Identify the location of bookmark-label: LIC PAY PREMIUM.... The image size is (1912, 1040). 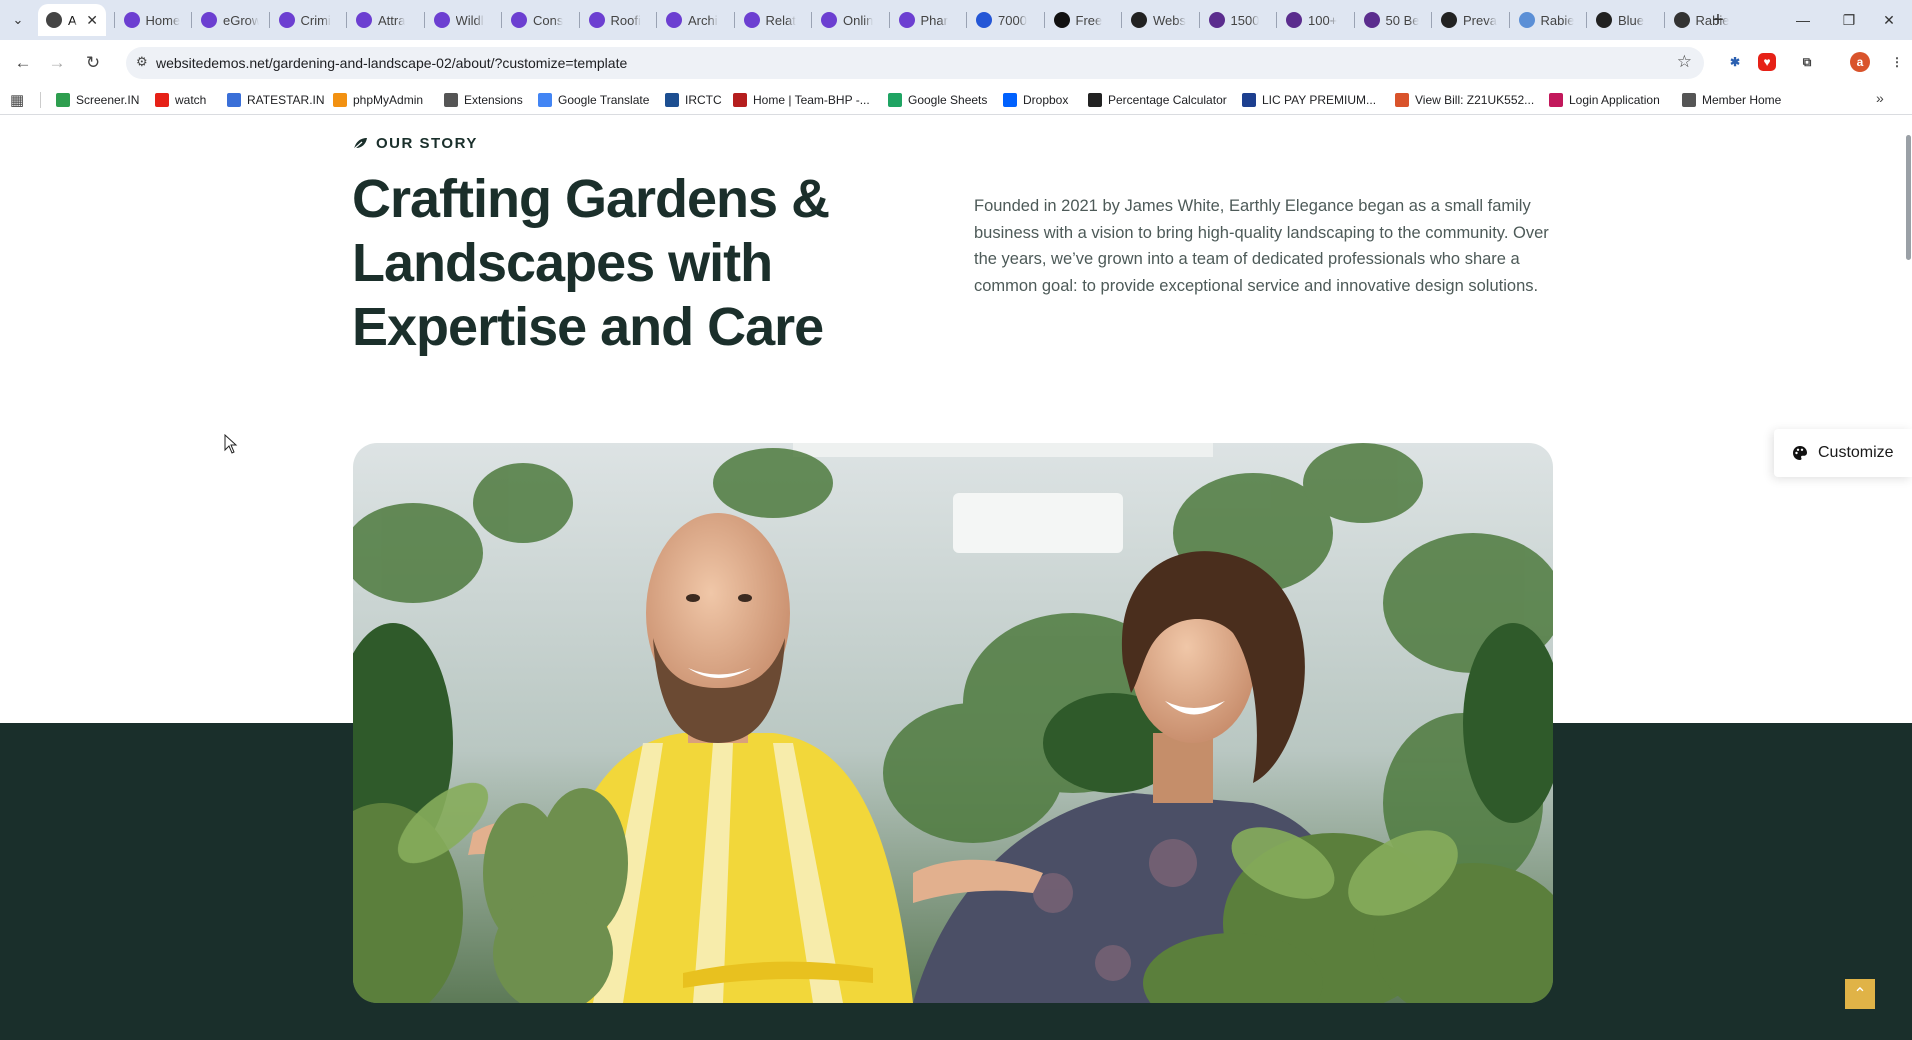
(1319, 100).